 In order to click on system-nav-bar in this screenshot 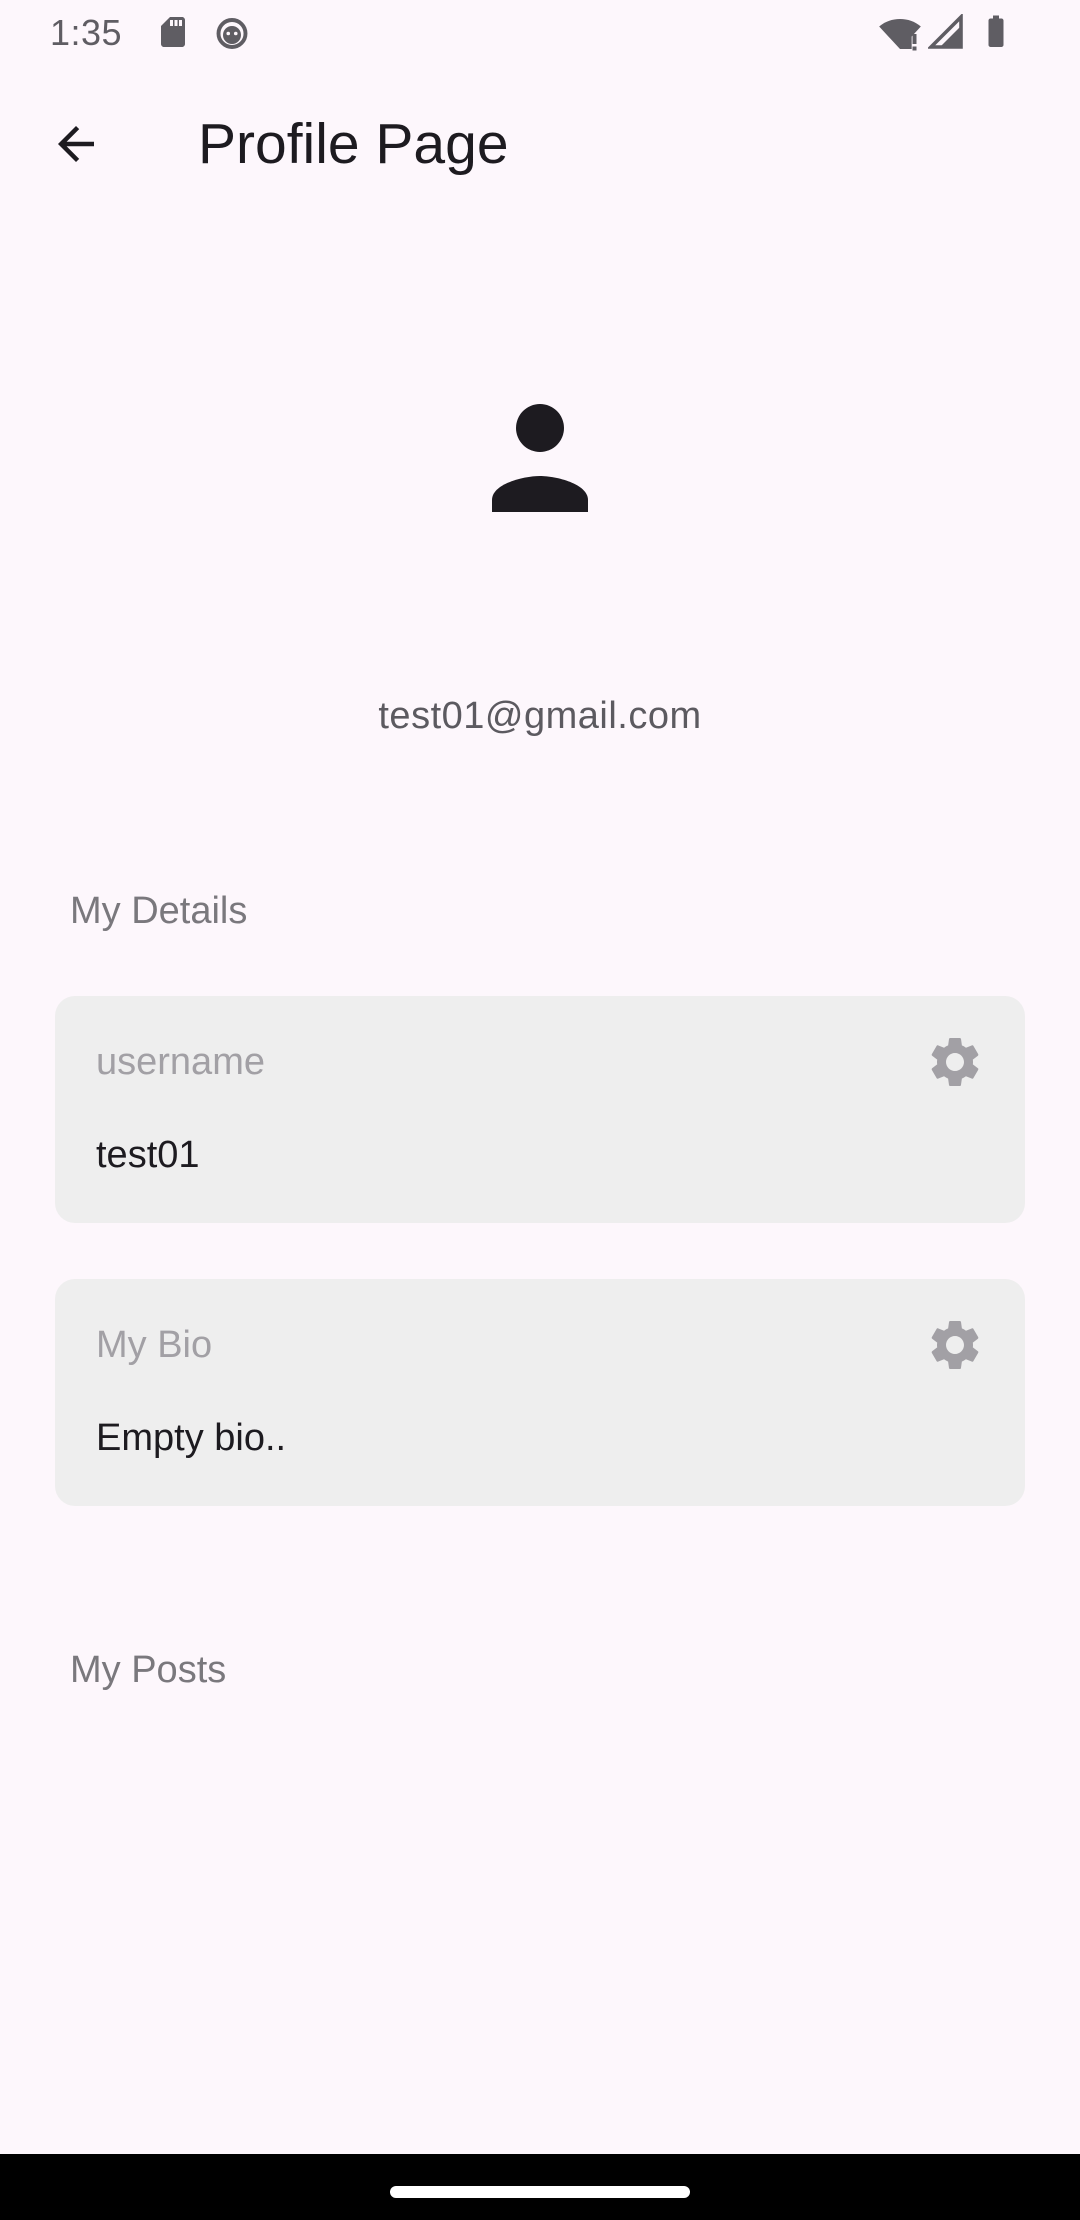, I will do `click(540, 2187)`.